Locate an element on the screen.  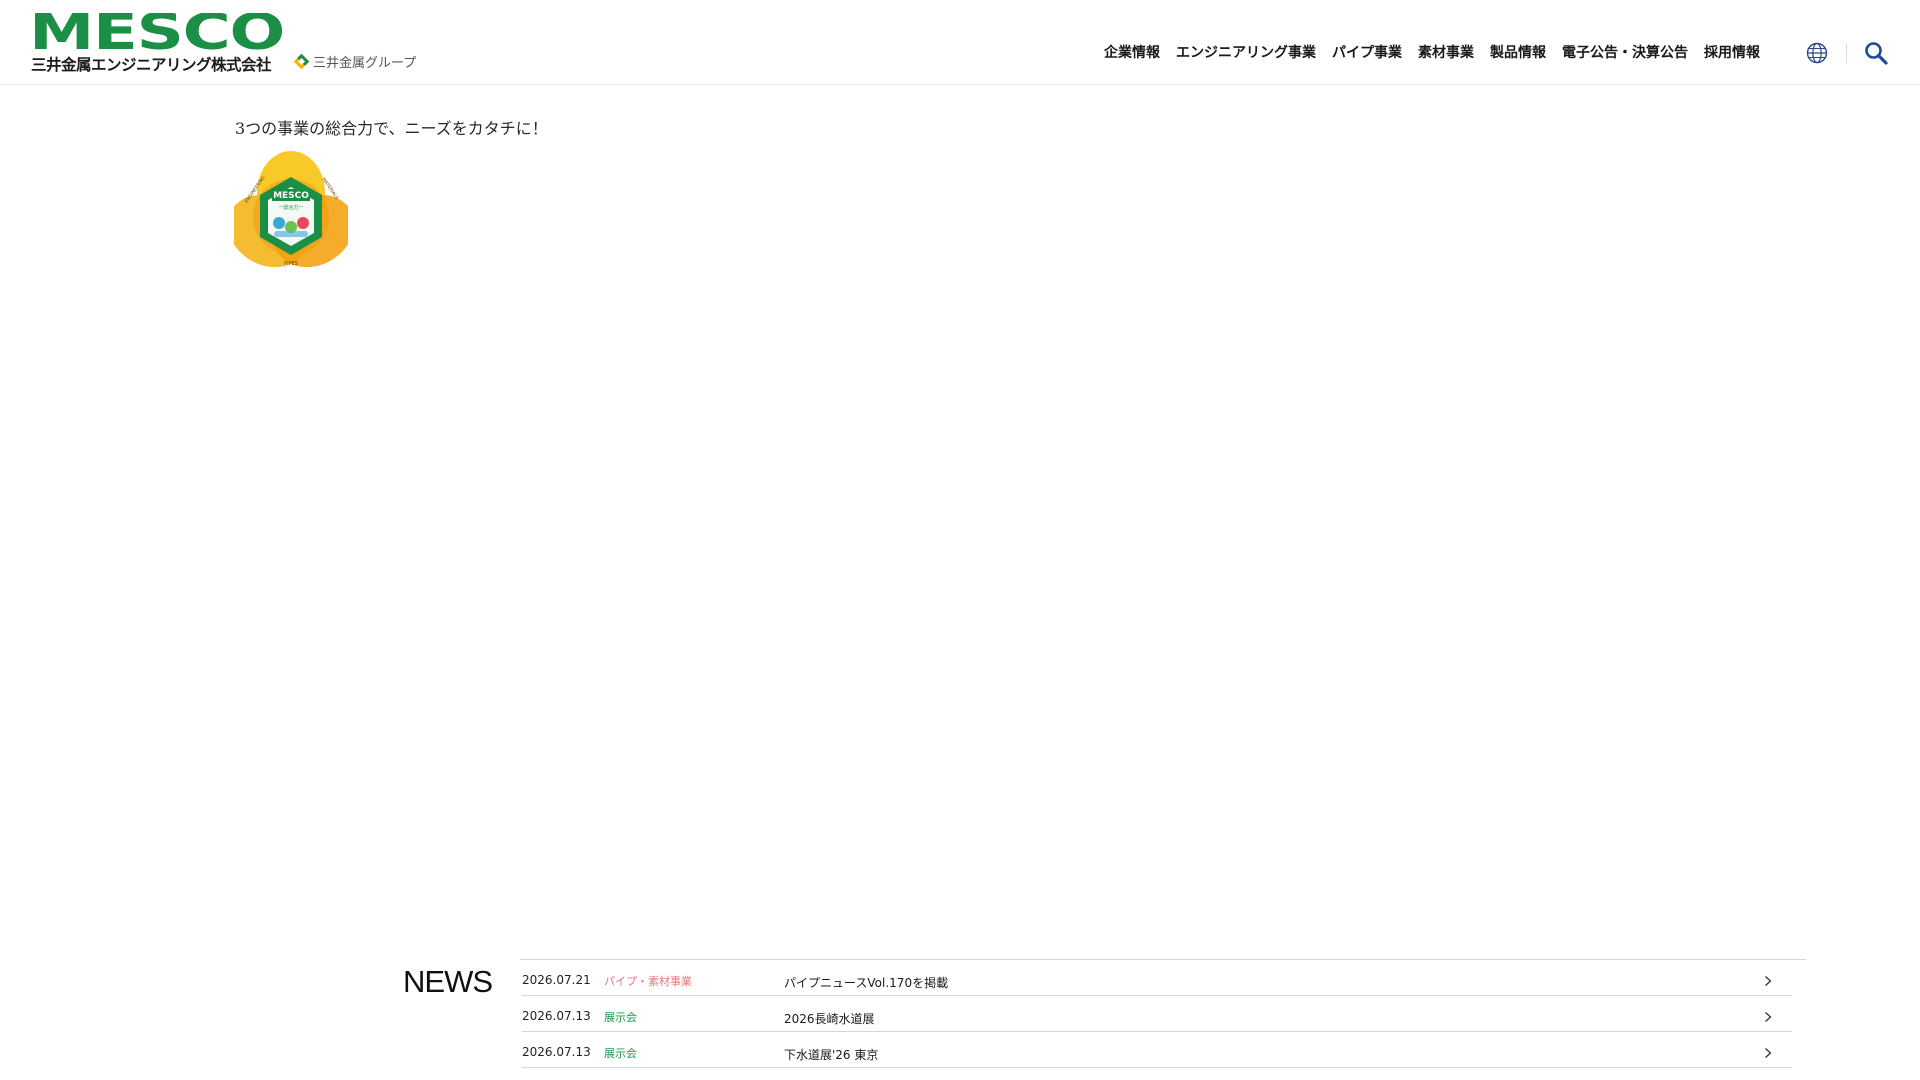
emblem-word: MESCO is located at coordinates (291, 196).